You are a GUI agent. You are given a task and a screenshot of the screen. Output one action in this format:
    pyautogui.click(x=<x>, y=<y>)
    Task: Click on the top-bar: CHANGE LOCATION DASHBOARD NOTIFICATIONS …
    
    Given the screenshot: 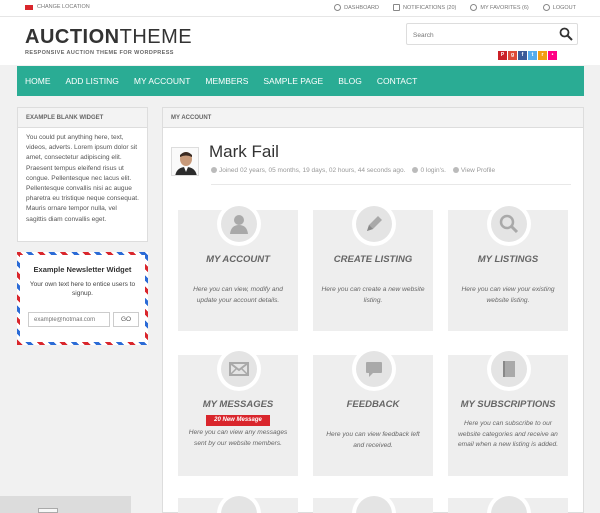 What is the action you would take?
    pyautogui.click(x=300, y=8)
    